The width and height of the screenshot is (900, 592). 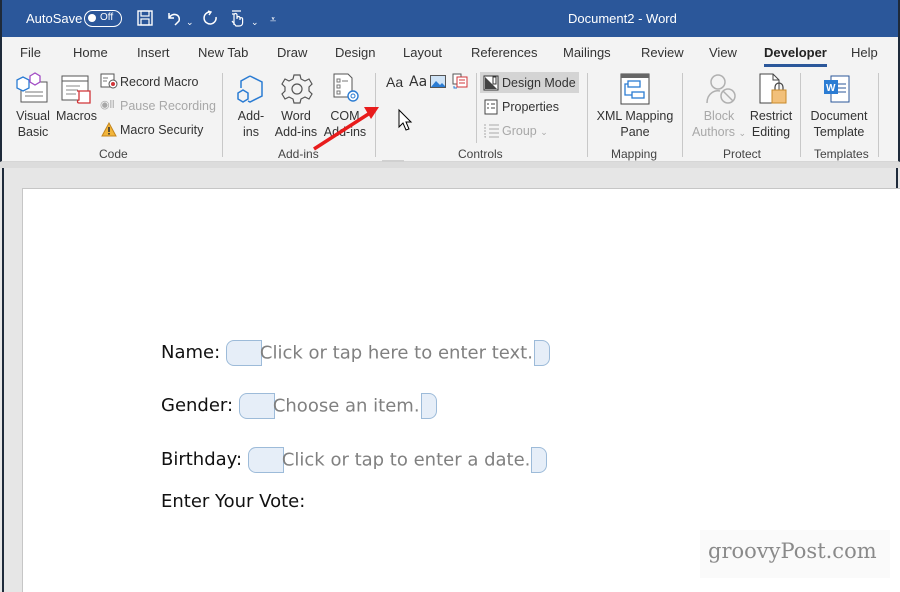 I want to click on gender-field-row: Gender: Choose an item., so click(x=299, y=406).